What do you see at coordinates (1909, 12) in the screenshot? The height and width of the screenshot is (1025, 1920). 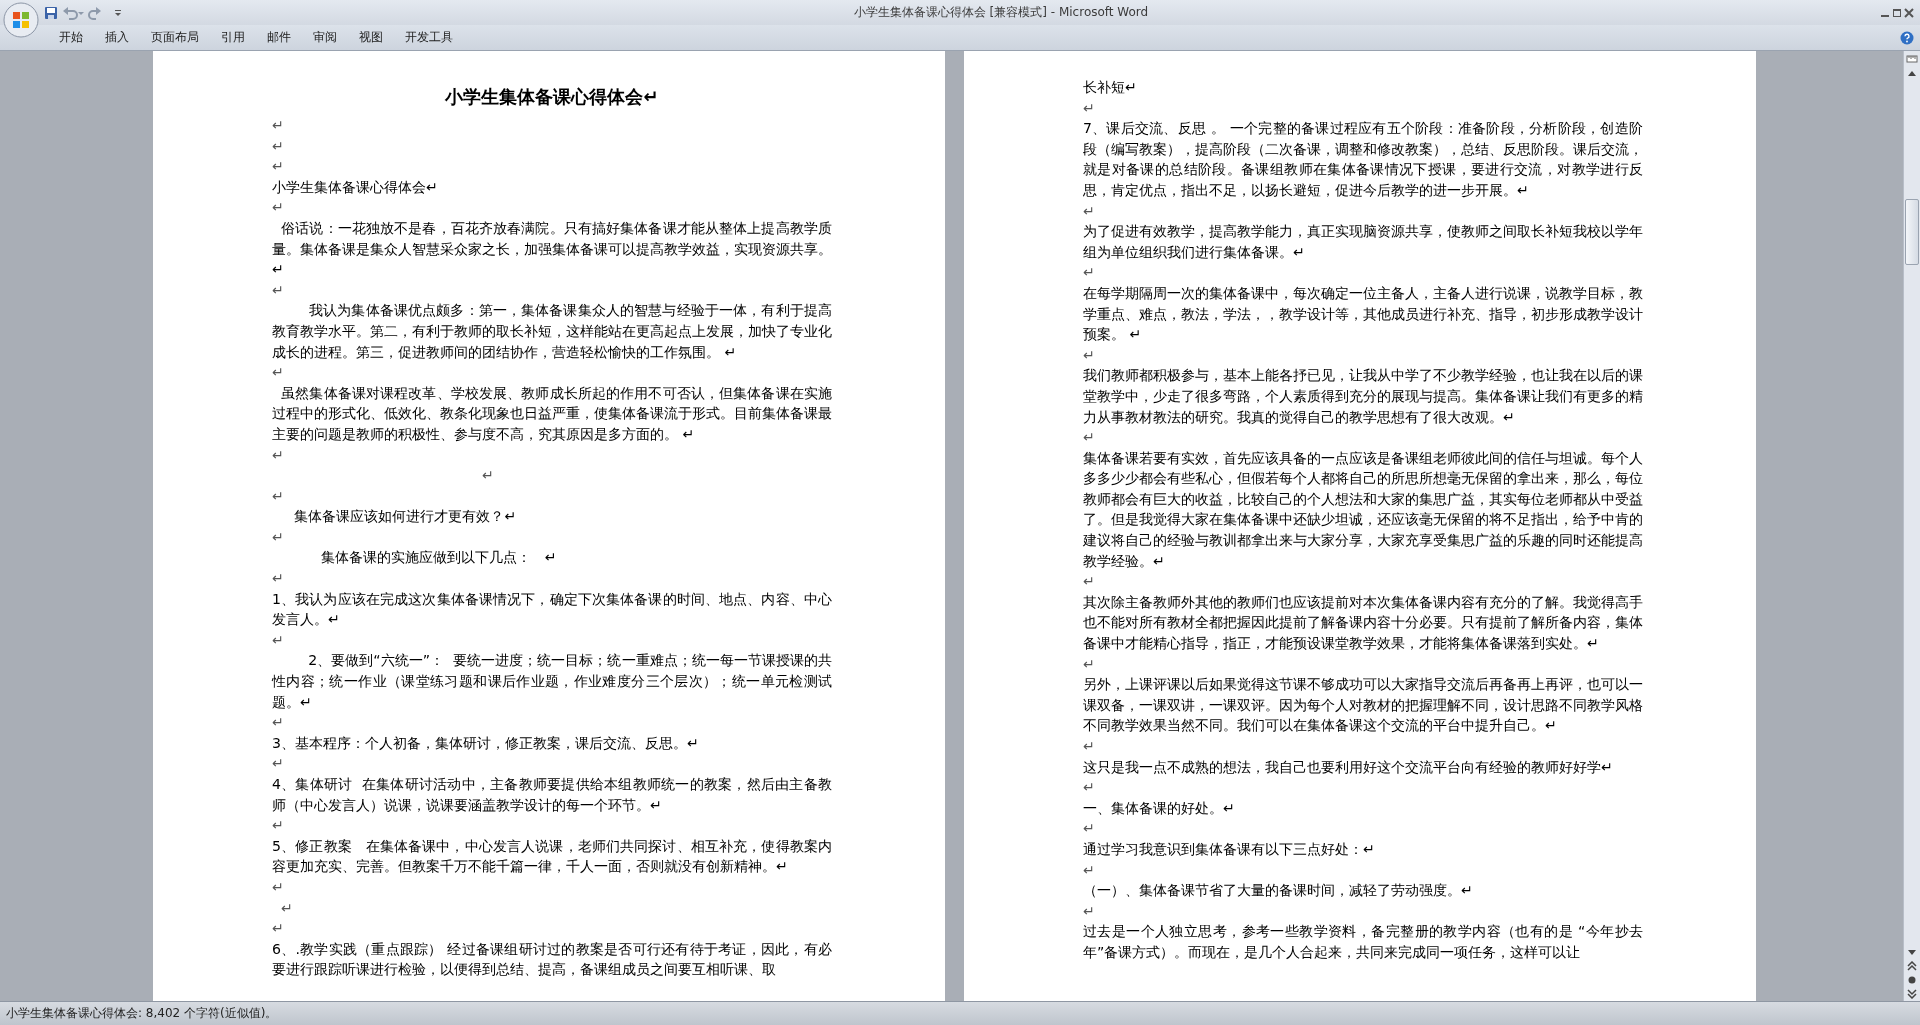 I see `close-icon` at bounding box center [1909, 12].